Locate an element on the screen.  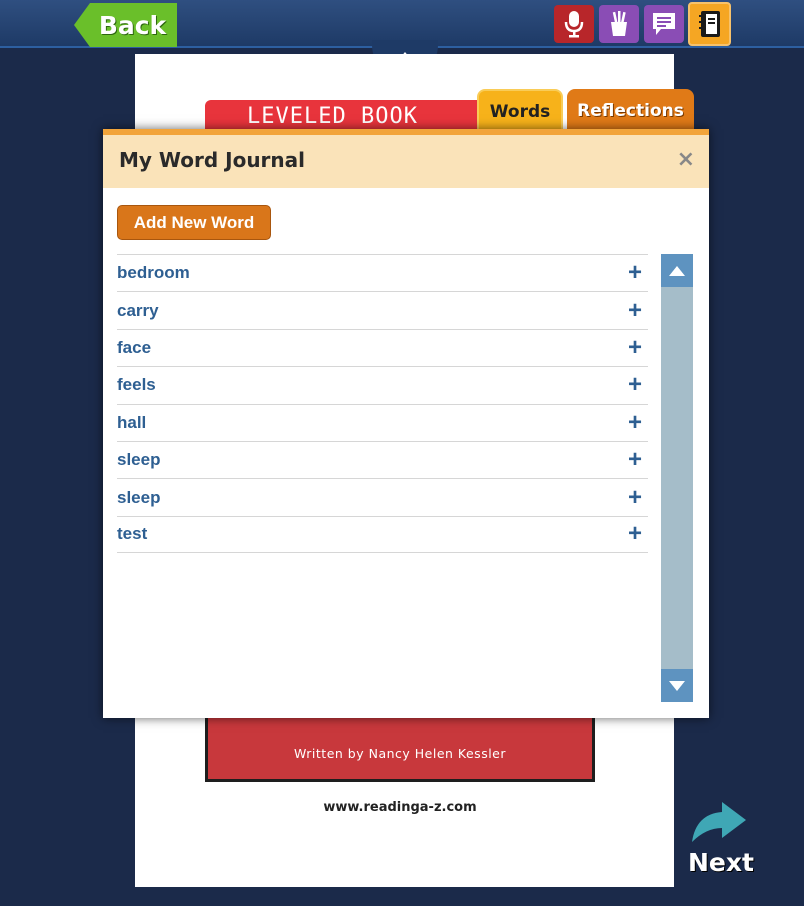
arrow-up-icon is located at coordinates (677, 270).